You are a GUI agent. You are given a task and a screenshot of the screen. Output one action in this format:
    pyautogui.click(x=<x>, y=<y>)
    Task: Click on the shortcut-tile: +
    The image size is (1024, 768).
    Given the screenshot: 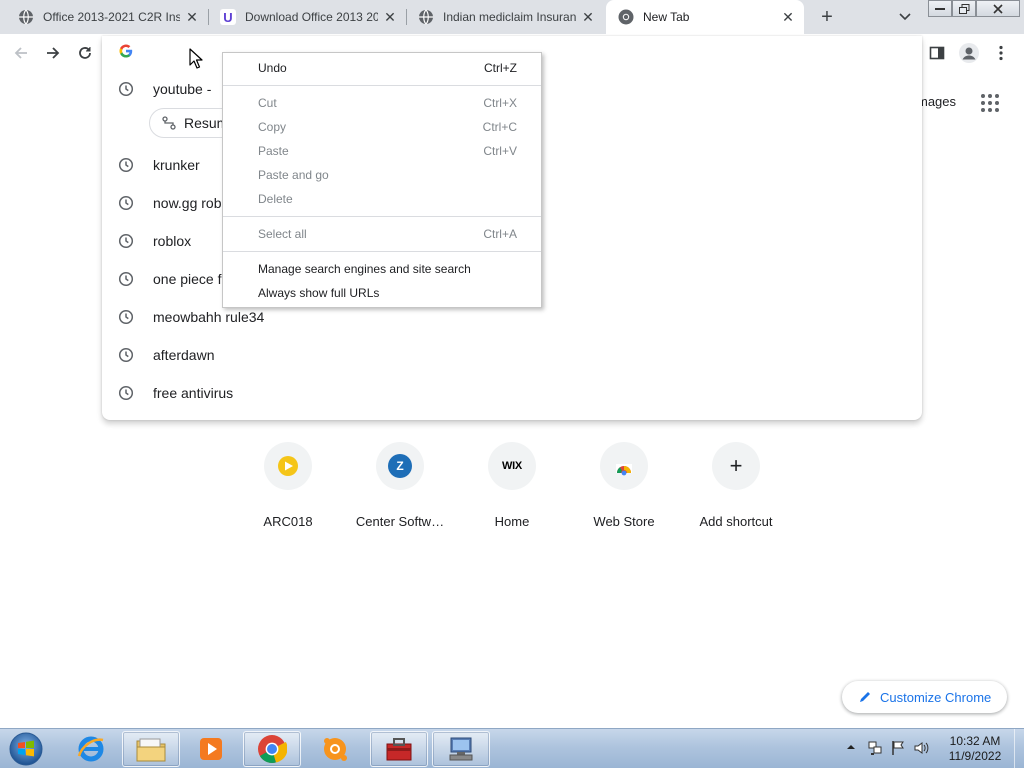 What is the action you would take?
    pyautogui.click(x=736, y=466)
    